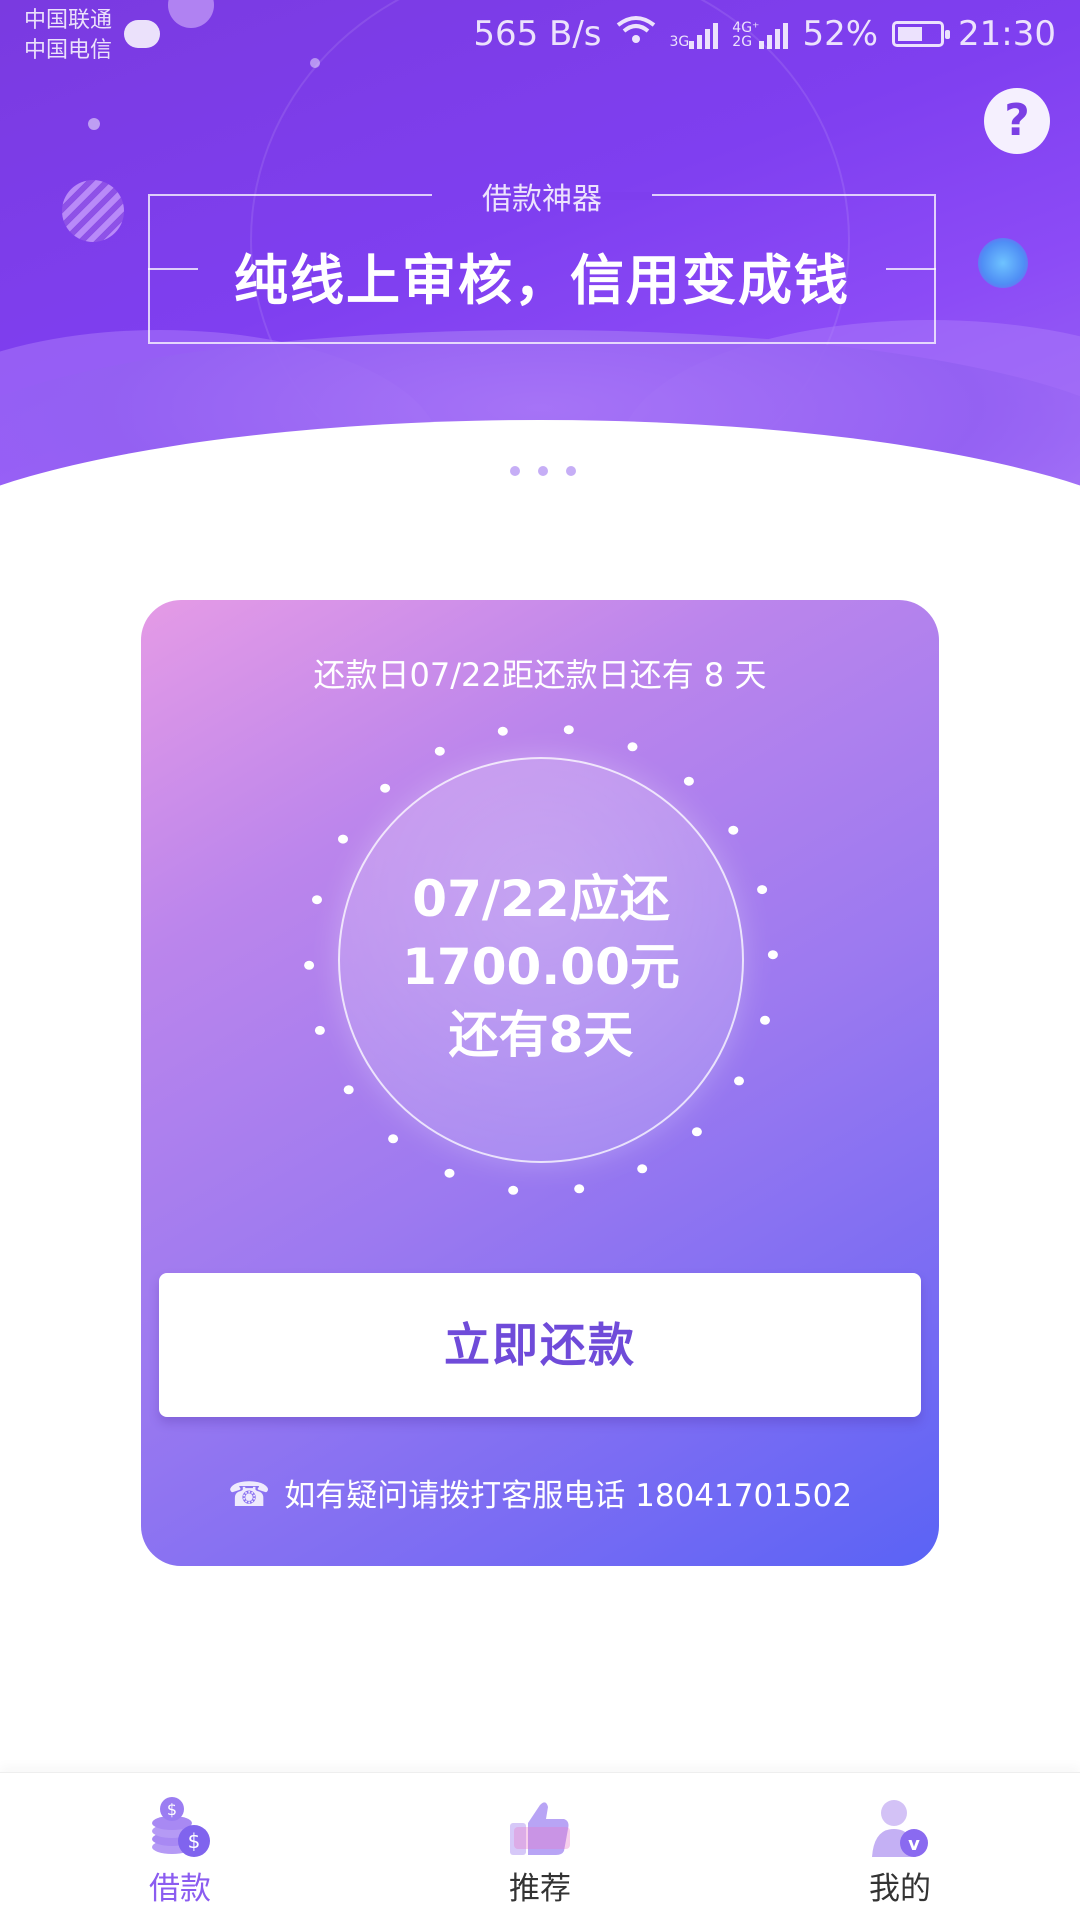  I want to click on days-left: 还有8天, so click(541, 1035).